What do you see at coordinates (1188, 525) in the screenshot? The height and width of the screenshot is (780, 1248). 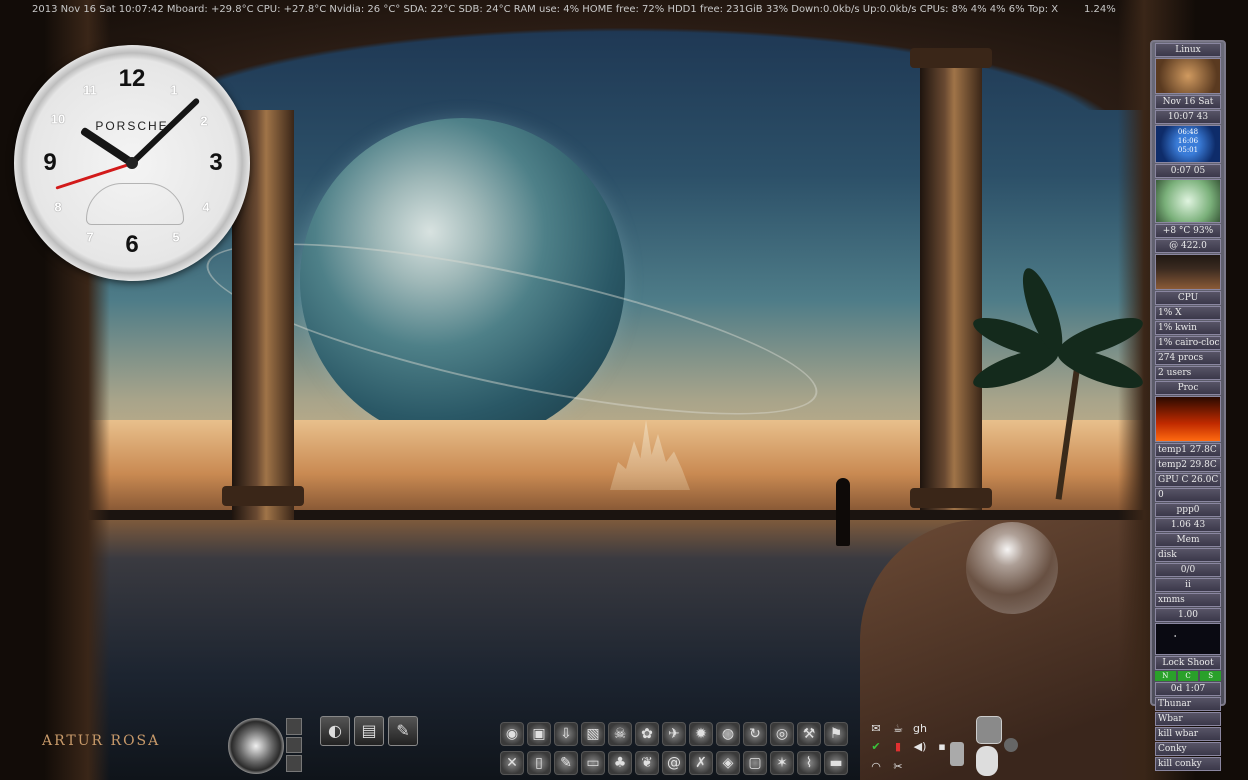 I see `net-stat: 1.06 43` at bounding box center [1188, 525].